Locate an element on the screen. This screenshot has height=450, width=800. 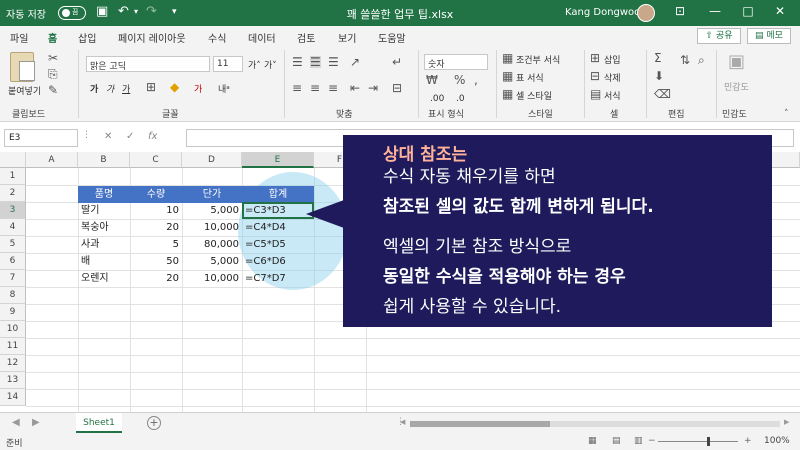
table-format-label: 표 서식 is located at coordinates (530, 77).